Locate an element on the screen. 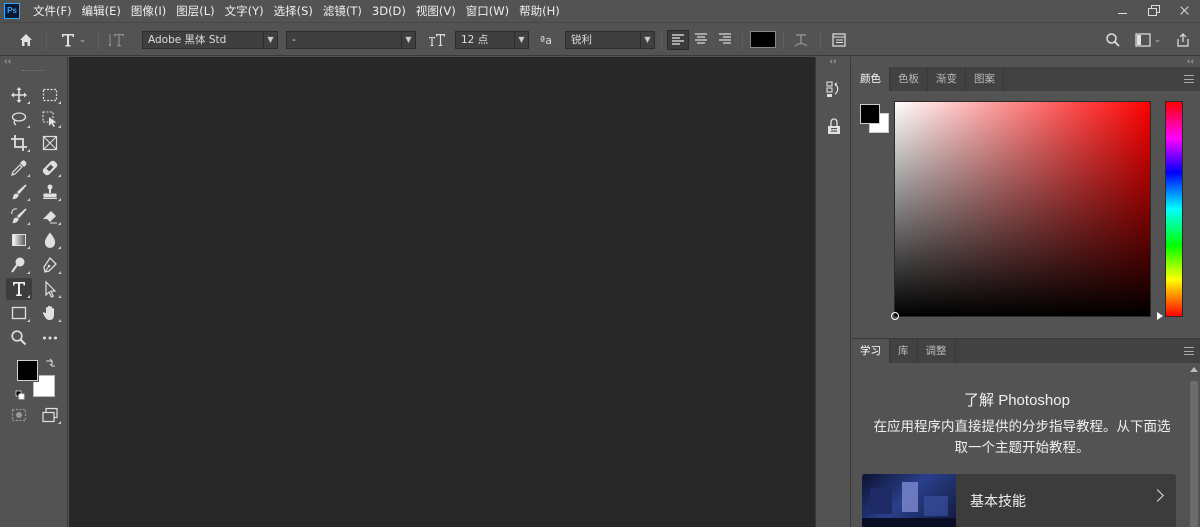  collapse-dock-button: ‹‹ is located at coordinates (833, 62).